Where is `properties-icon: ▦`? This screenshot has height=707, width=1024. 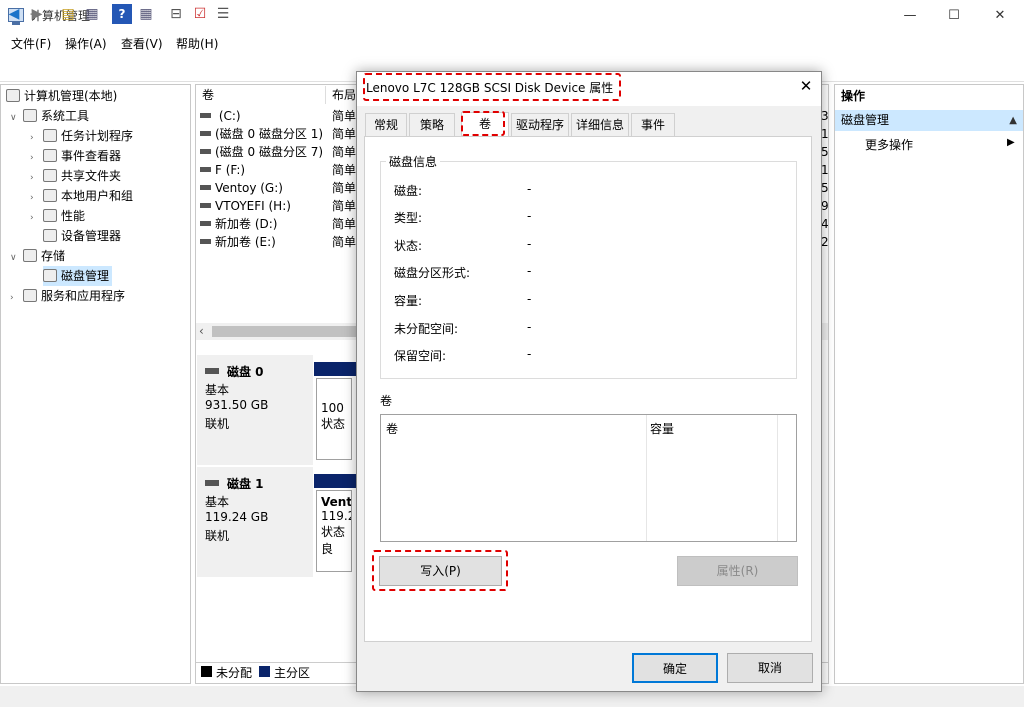 properties-icon: ▦ is located at coordinates (146, 14).